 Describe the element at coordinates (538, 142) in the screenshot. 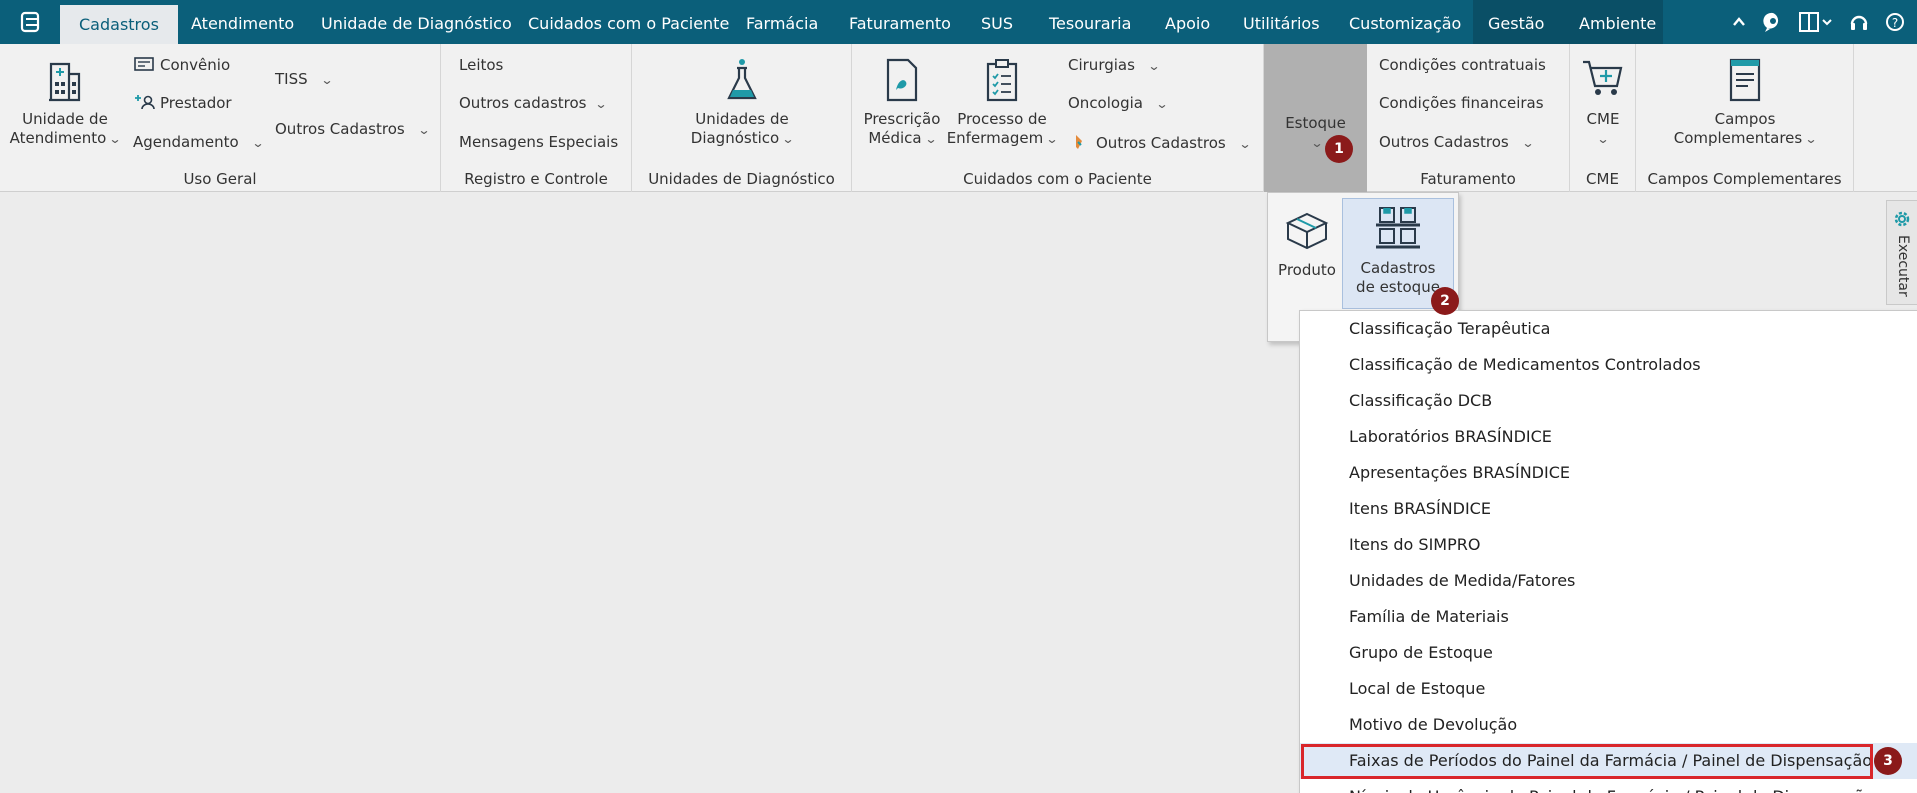

I see `mensagens-especiais-button: Mensagens Especiais` at that location.